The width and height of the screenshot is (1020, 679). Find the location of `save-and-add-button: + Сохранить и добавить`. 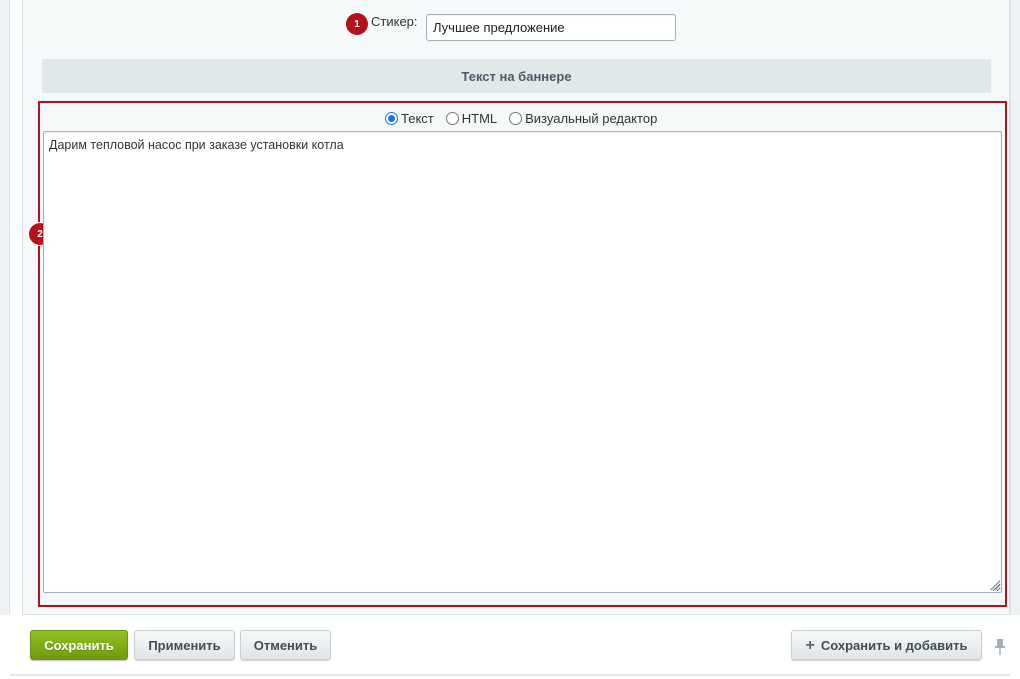

save-and-add-button: + Сохранить и добавить is located at coordinates (886, 645).